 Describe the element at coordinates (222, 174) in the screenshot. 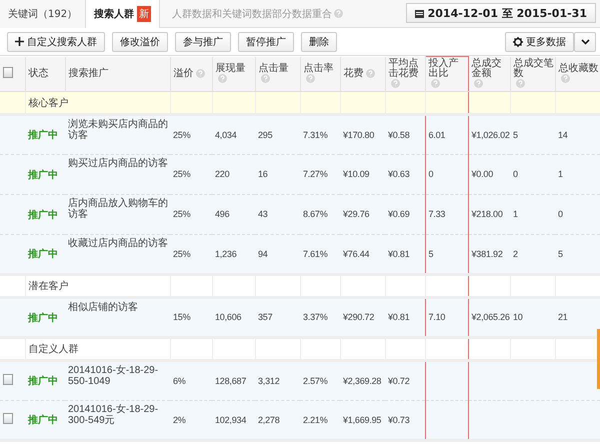

I see `table-cell: 220` at that location.